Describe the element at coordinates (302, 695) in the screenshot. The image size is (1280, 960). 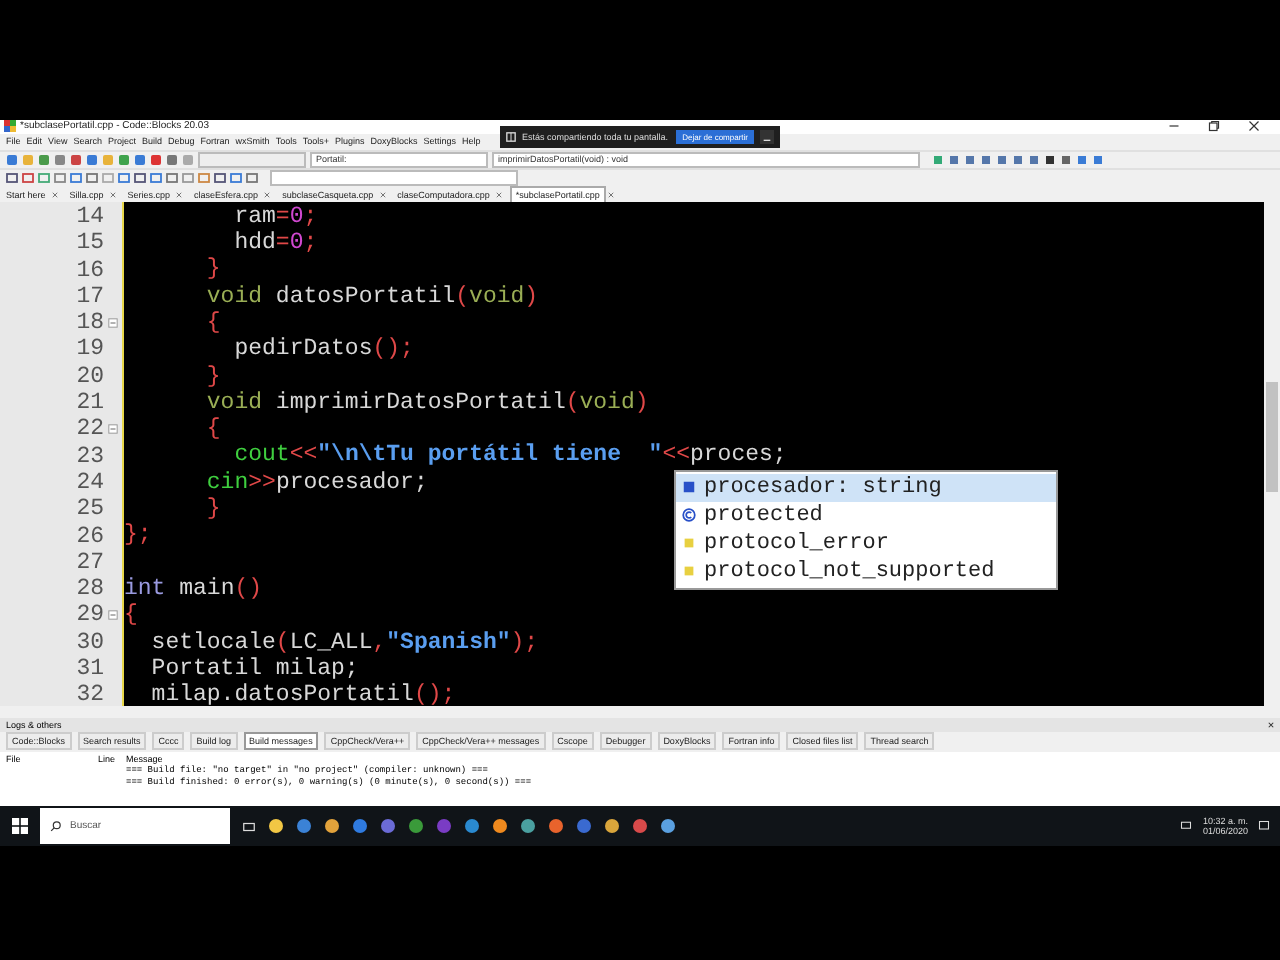
I see `code-line: milap.datosPortatil();` at that location.